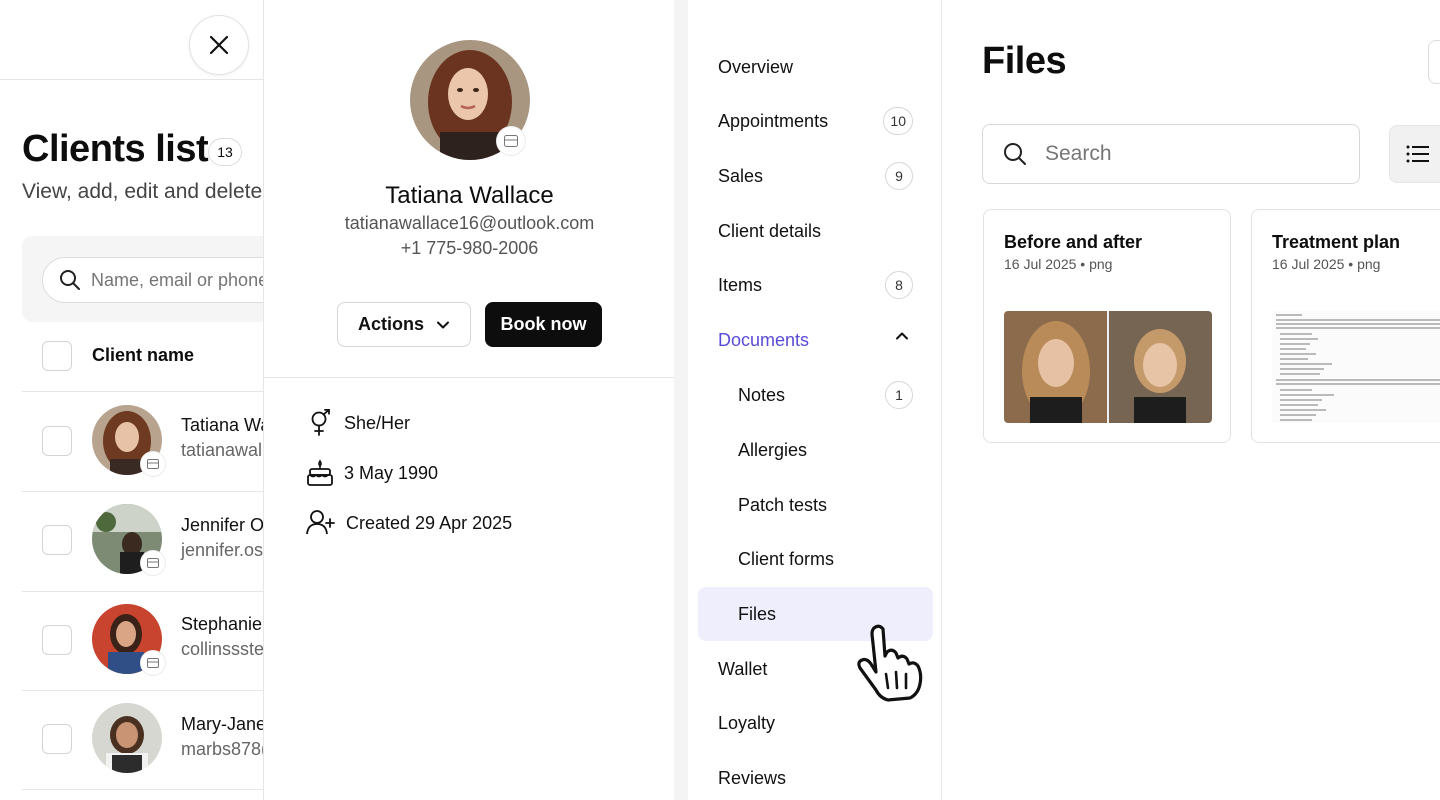 The image size is (1440, 800). I want to click on avatar, so click(127, 738).